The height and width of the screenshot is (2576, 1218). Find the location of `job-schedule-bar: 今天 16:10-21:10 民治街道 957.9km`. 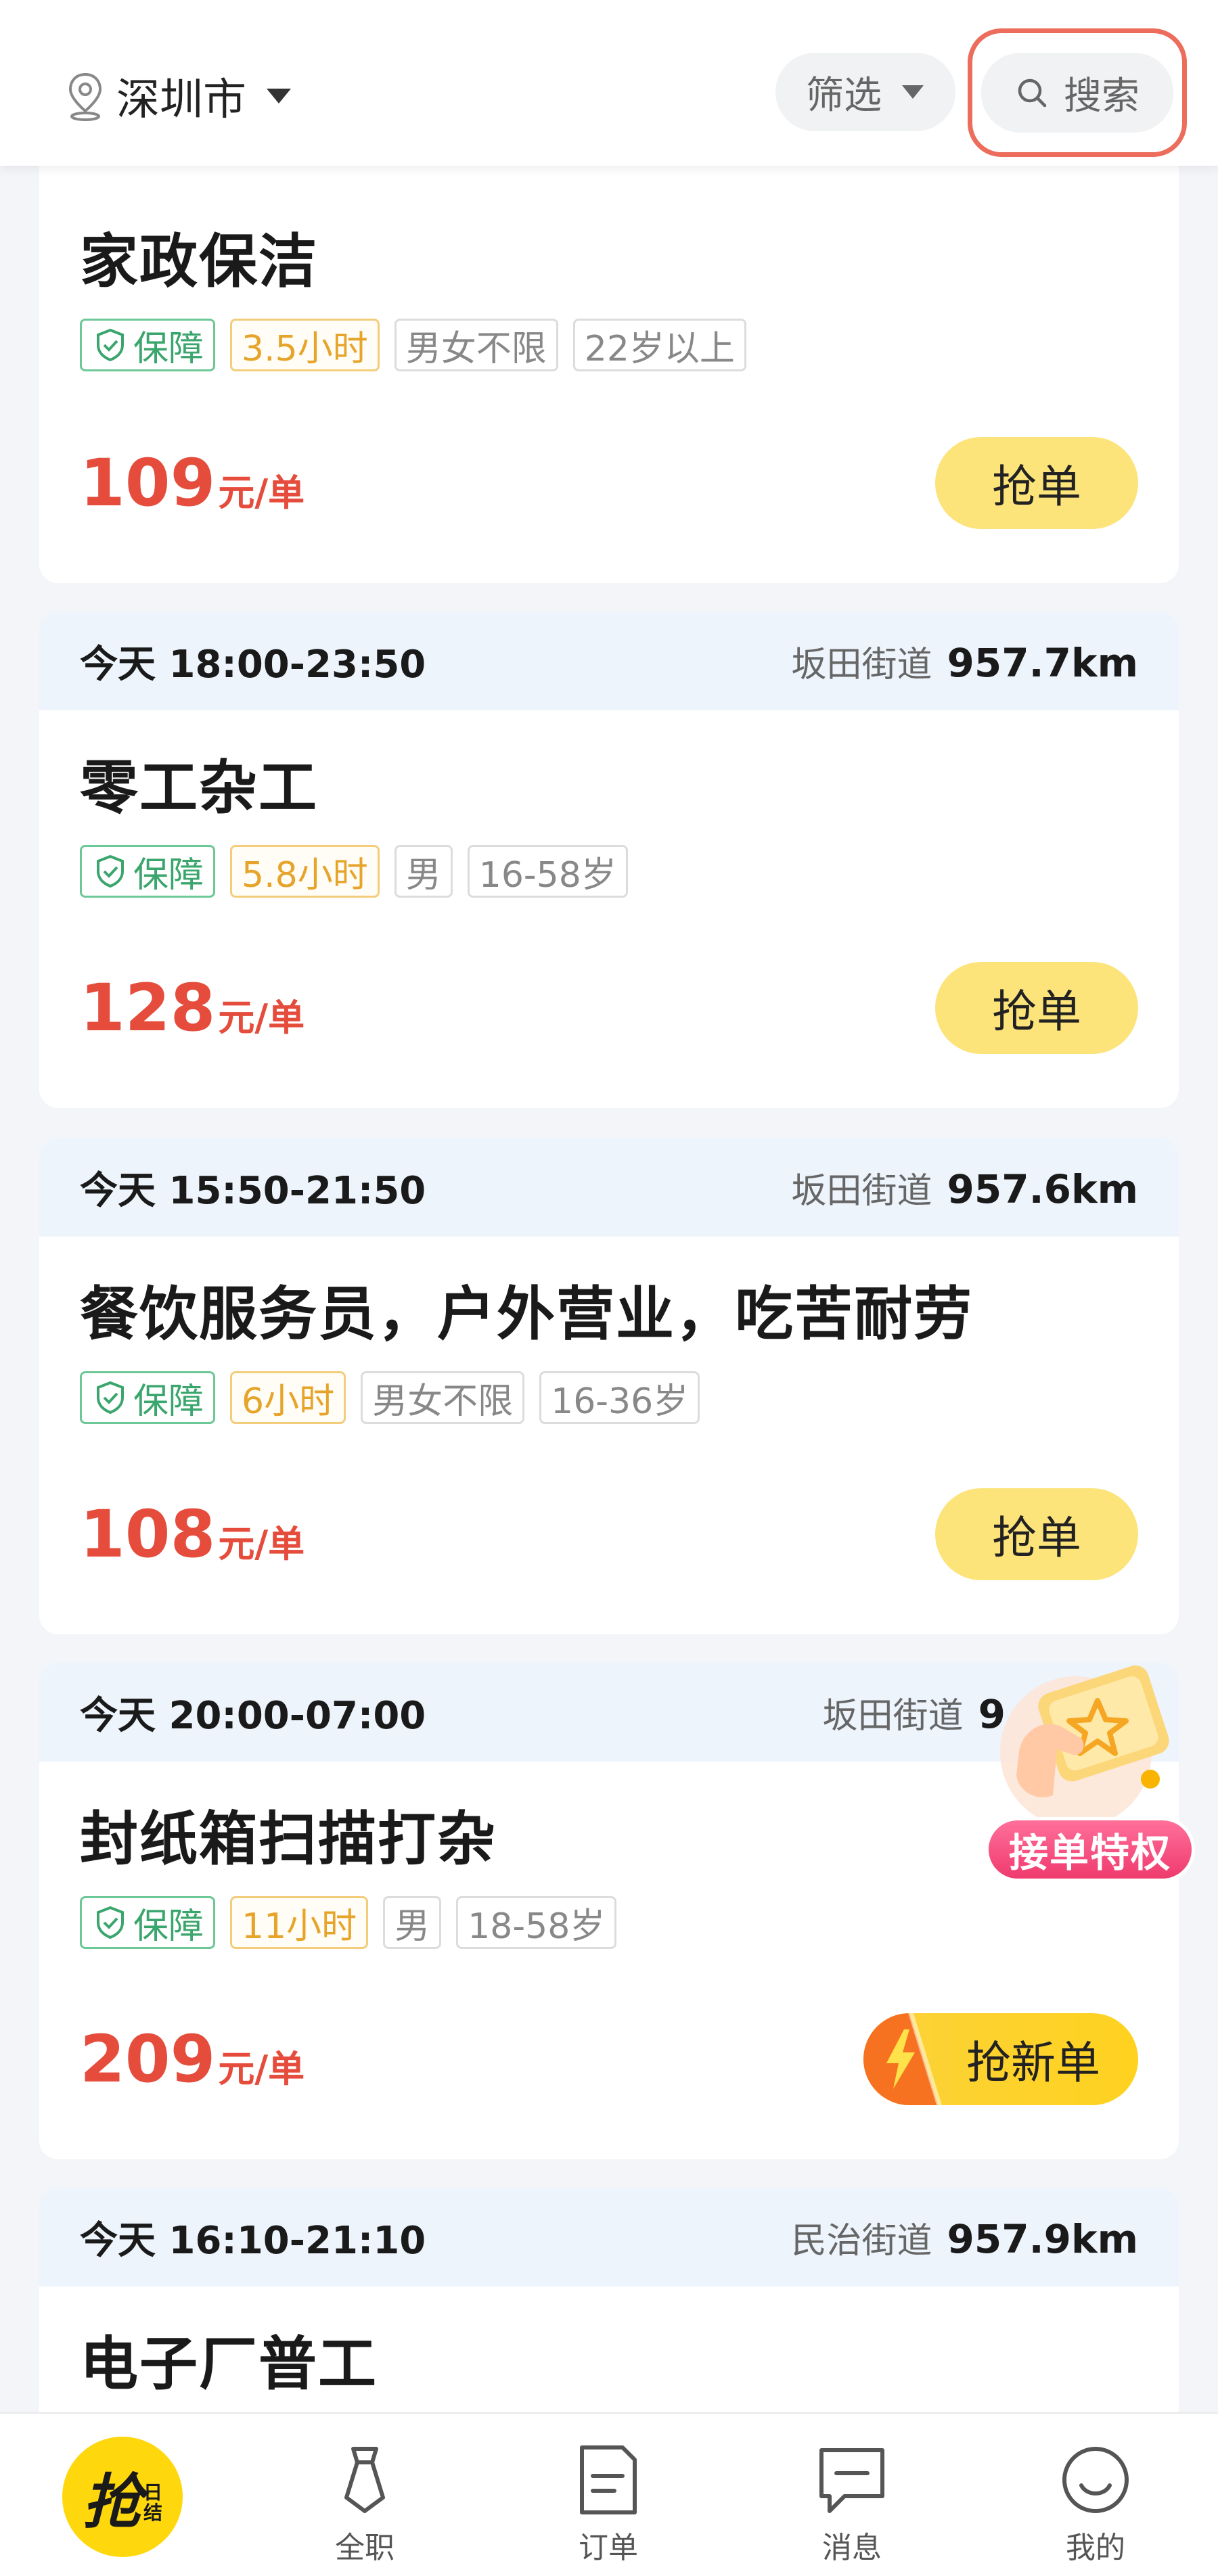

job-schedule-bar: 今天 16:10-21:10 民治街道 957.9km is located at coordinates (609, 2237).